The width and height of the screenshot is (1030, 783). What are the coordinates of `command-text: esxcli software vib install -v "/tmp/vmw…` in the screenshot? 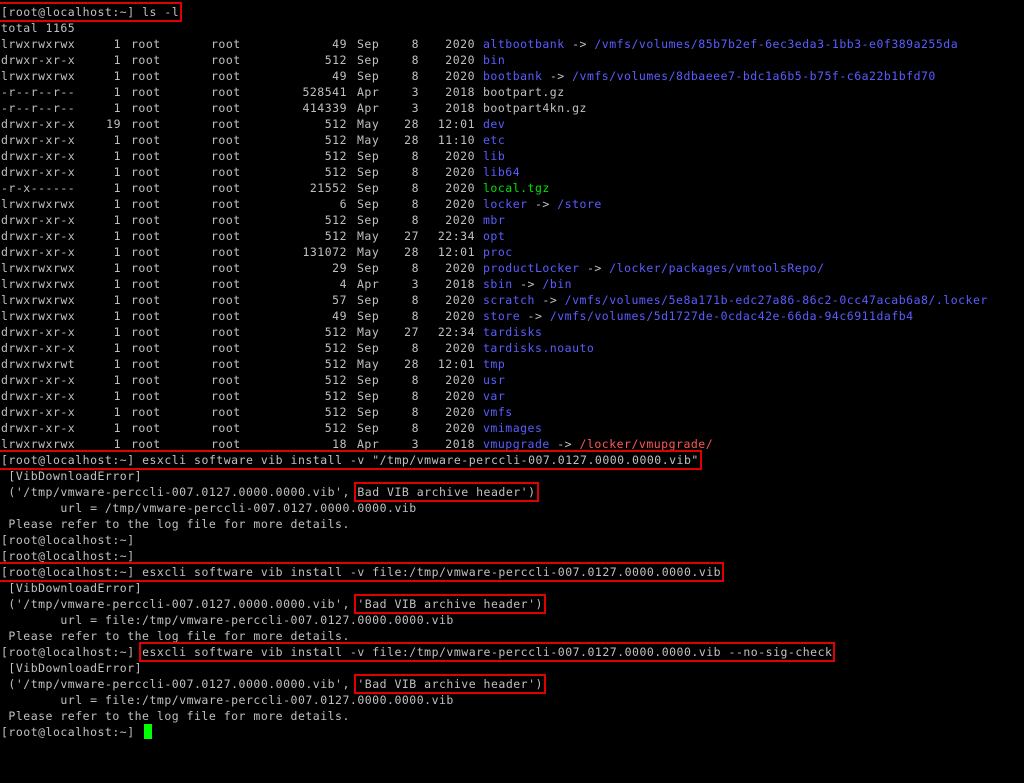 It's located at (420, 460).